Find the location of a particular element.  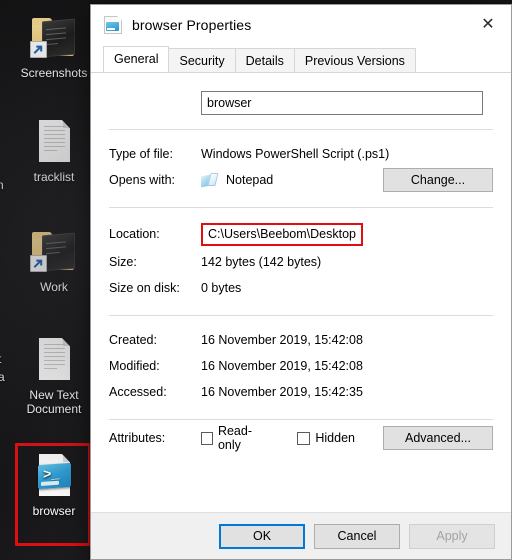

desktop-icon-label: Screenshots is located at coordinates (54, 73).